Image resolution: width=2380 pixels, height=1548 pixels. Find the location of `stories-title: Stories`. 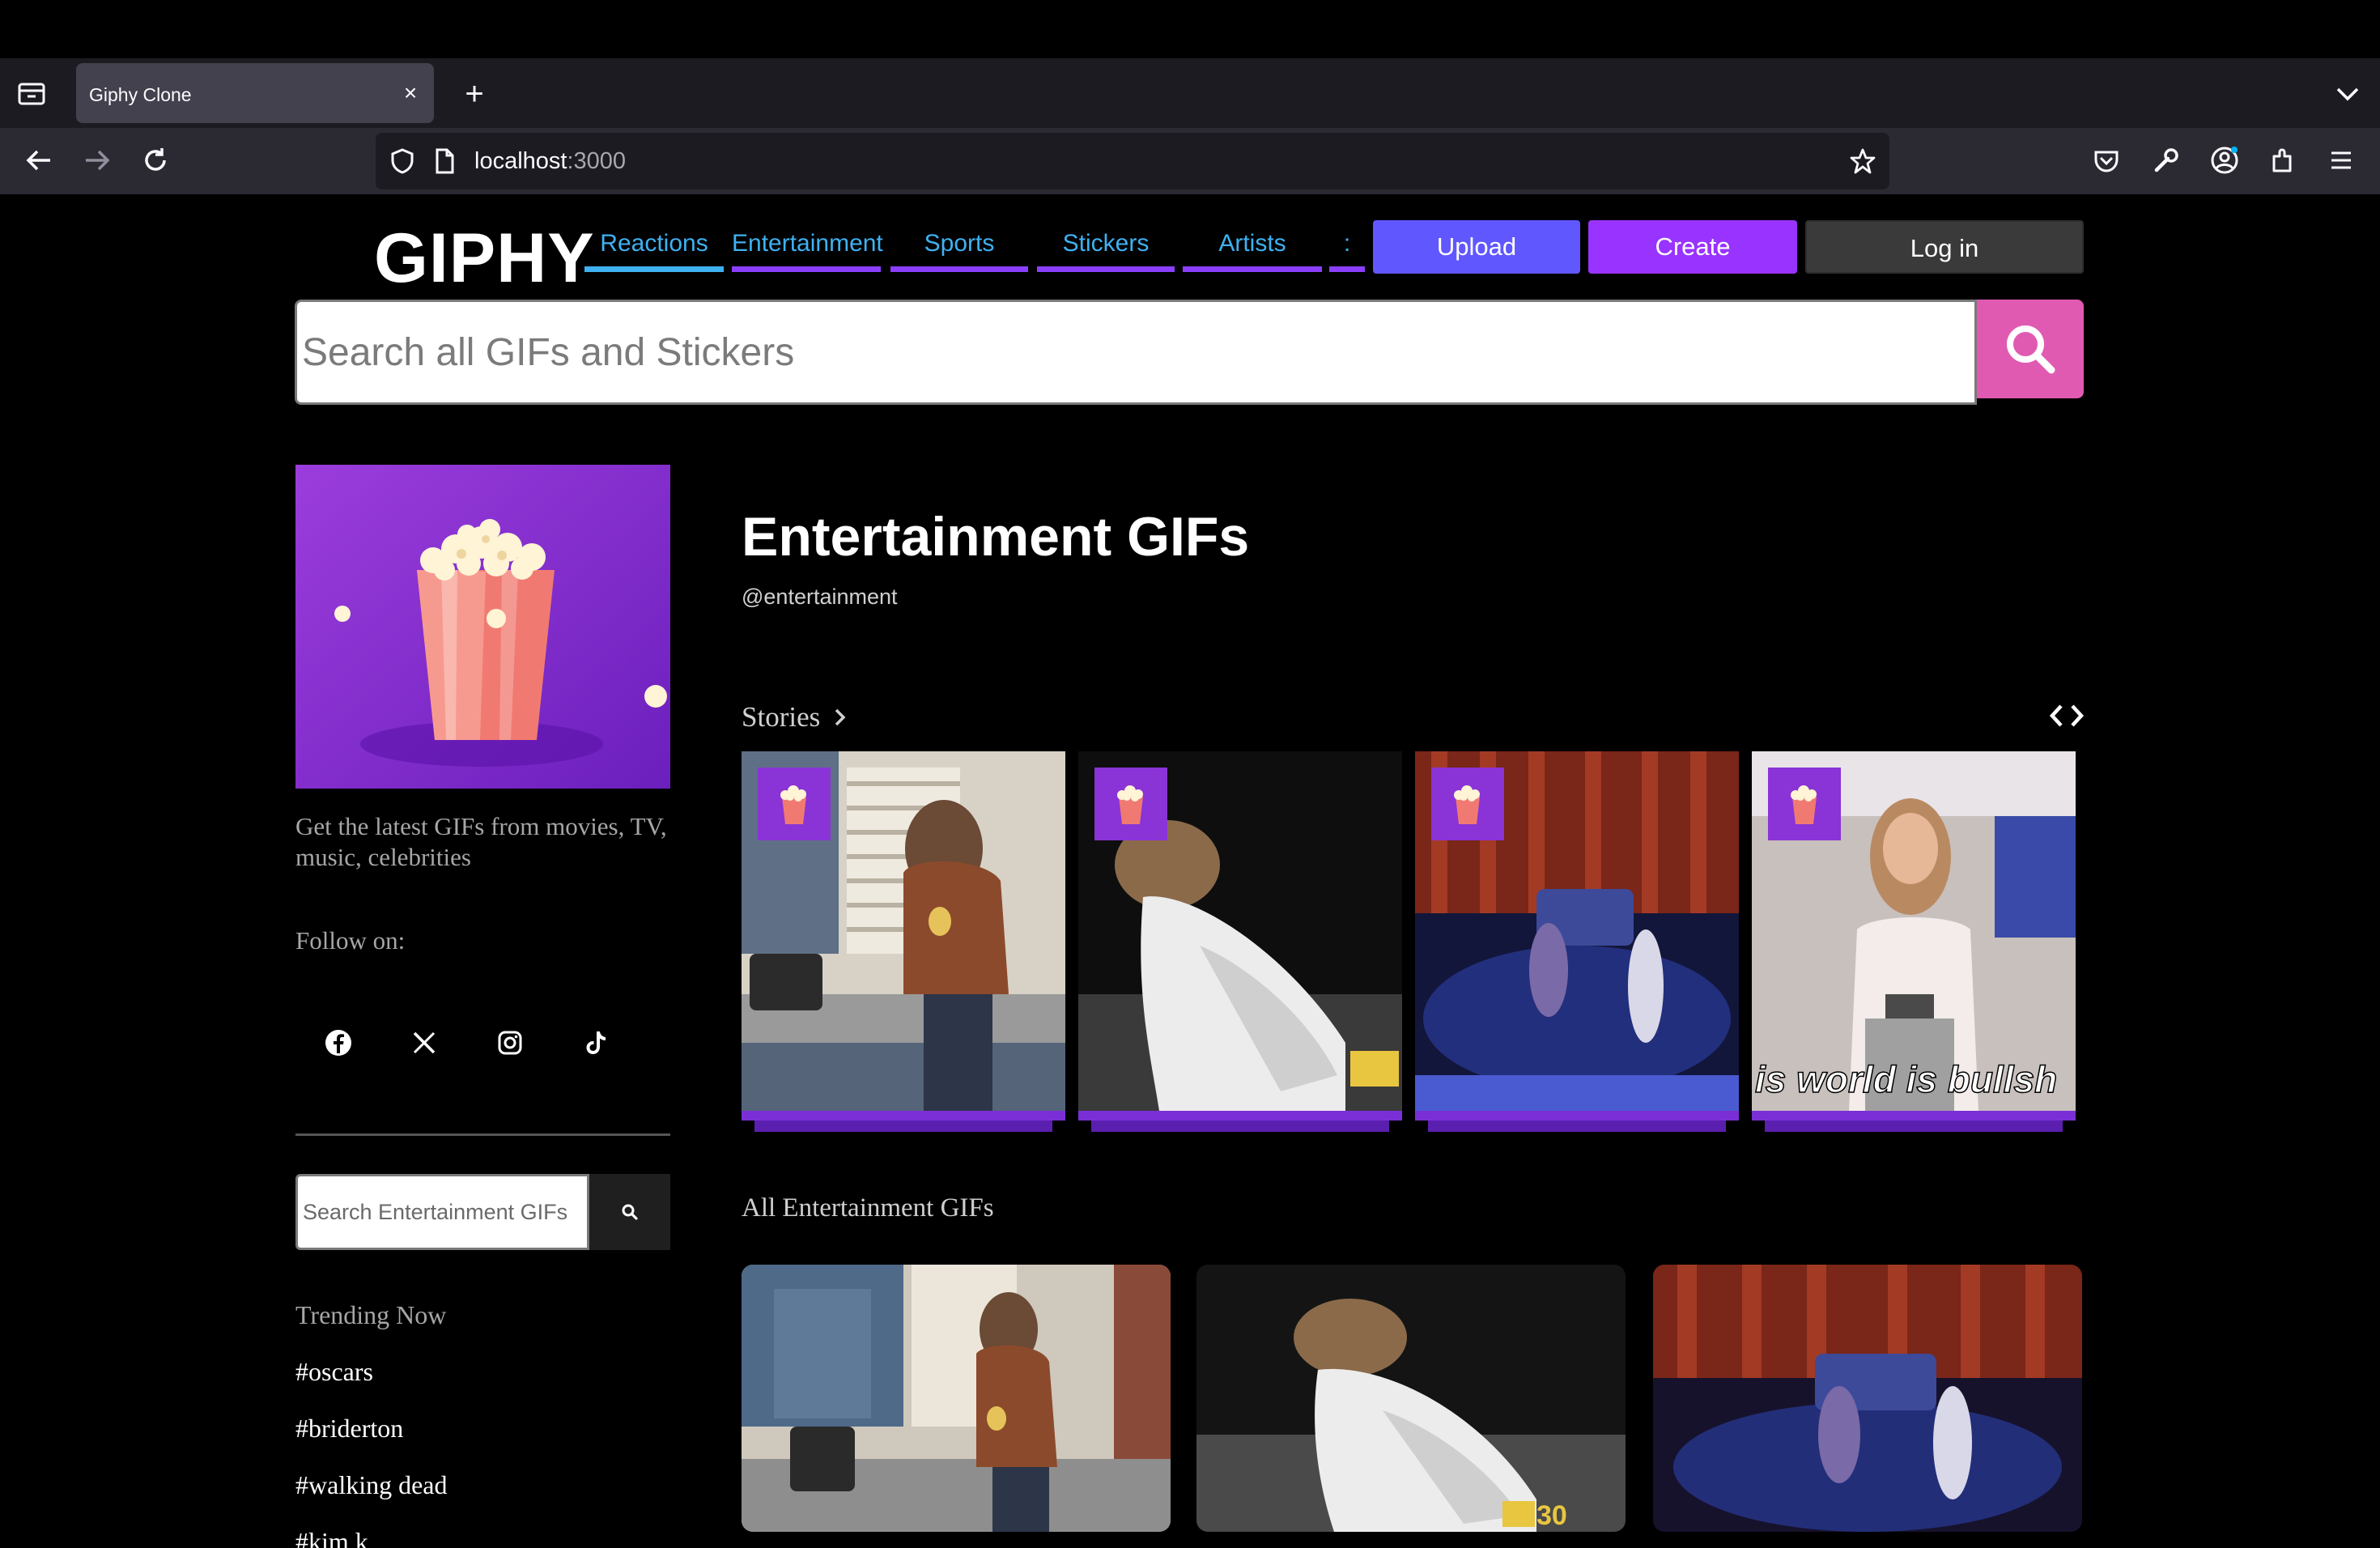

stories-title: Stories is located at coordinates (781, 717).